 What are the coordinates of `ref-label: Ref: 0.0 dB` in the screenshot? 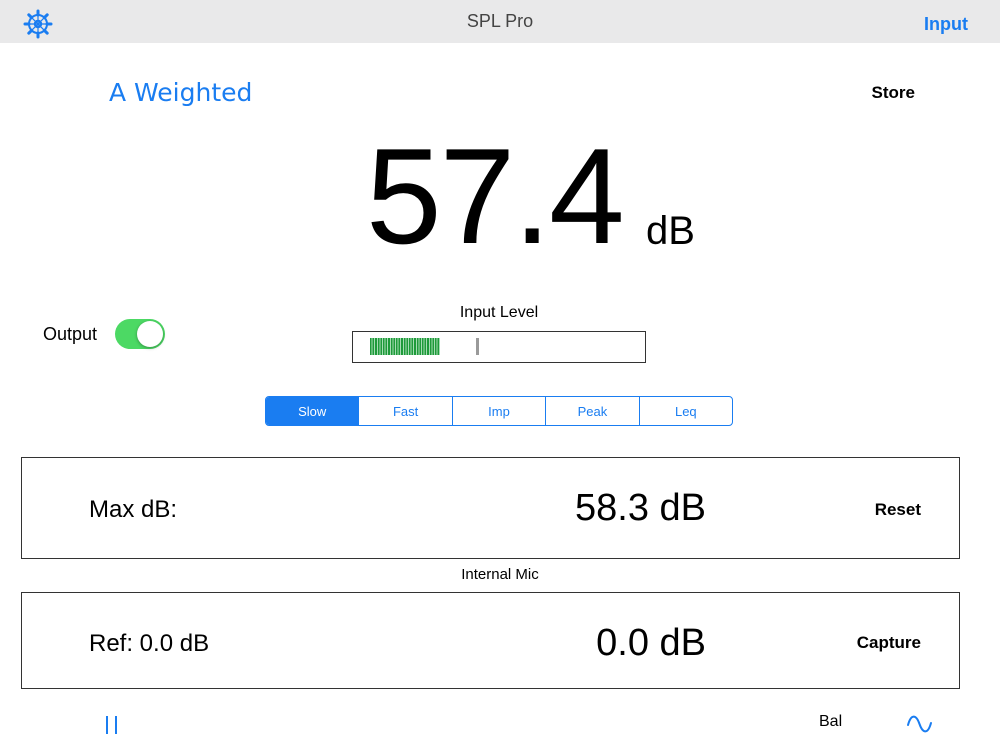 It's located at (149, 643).